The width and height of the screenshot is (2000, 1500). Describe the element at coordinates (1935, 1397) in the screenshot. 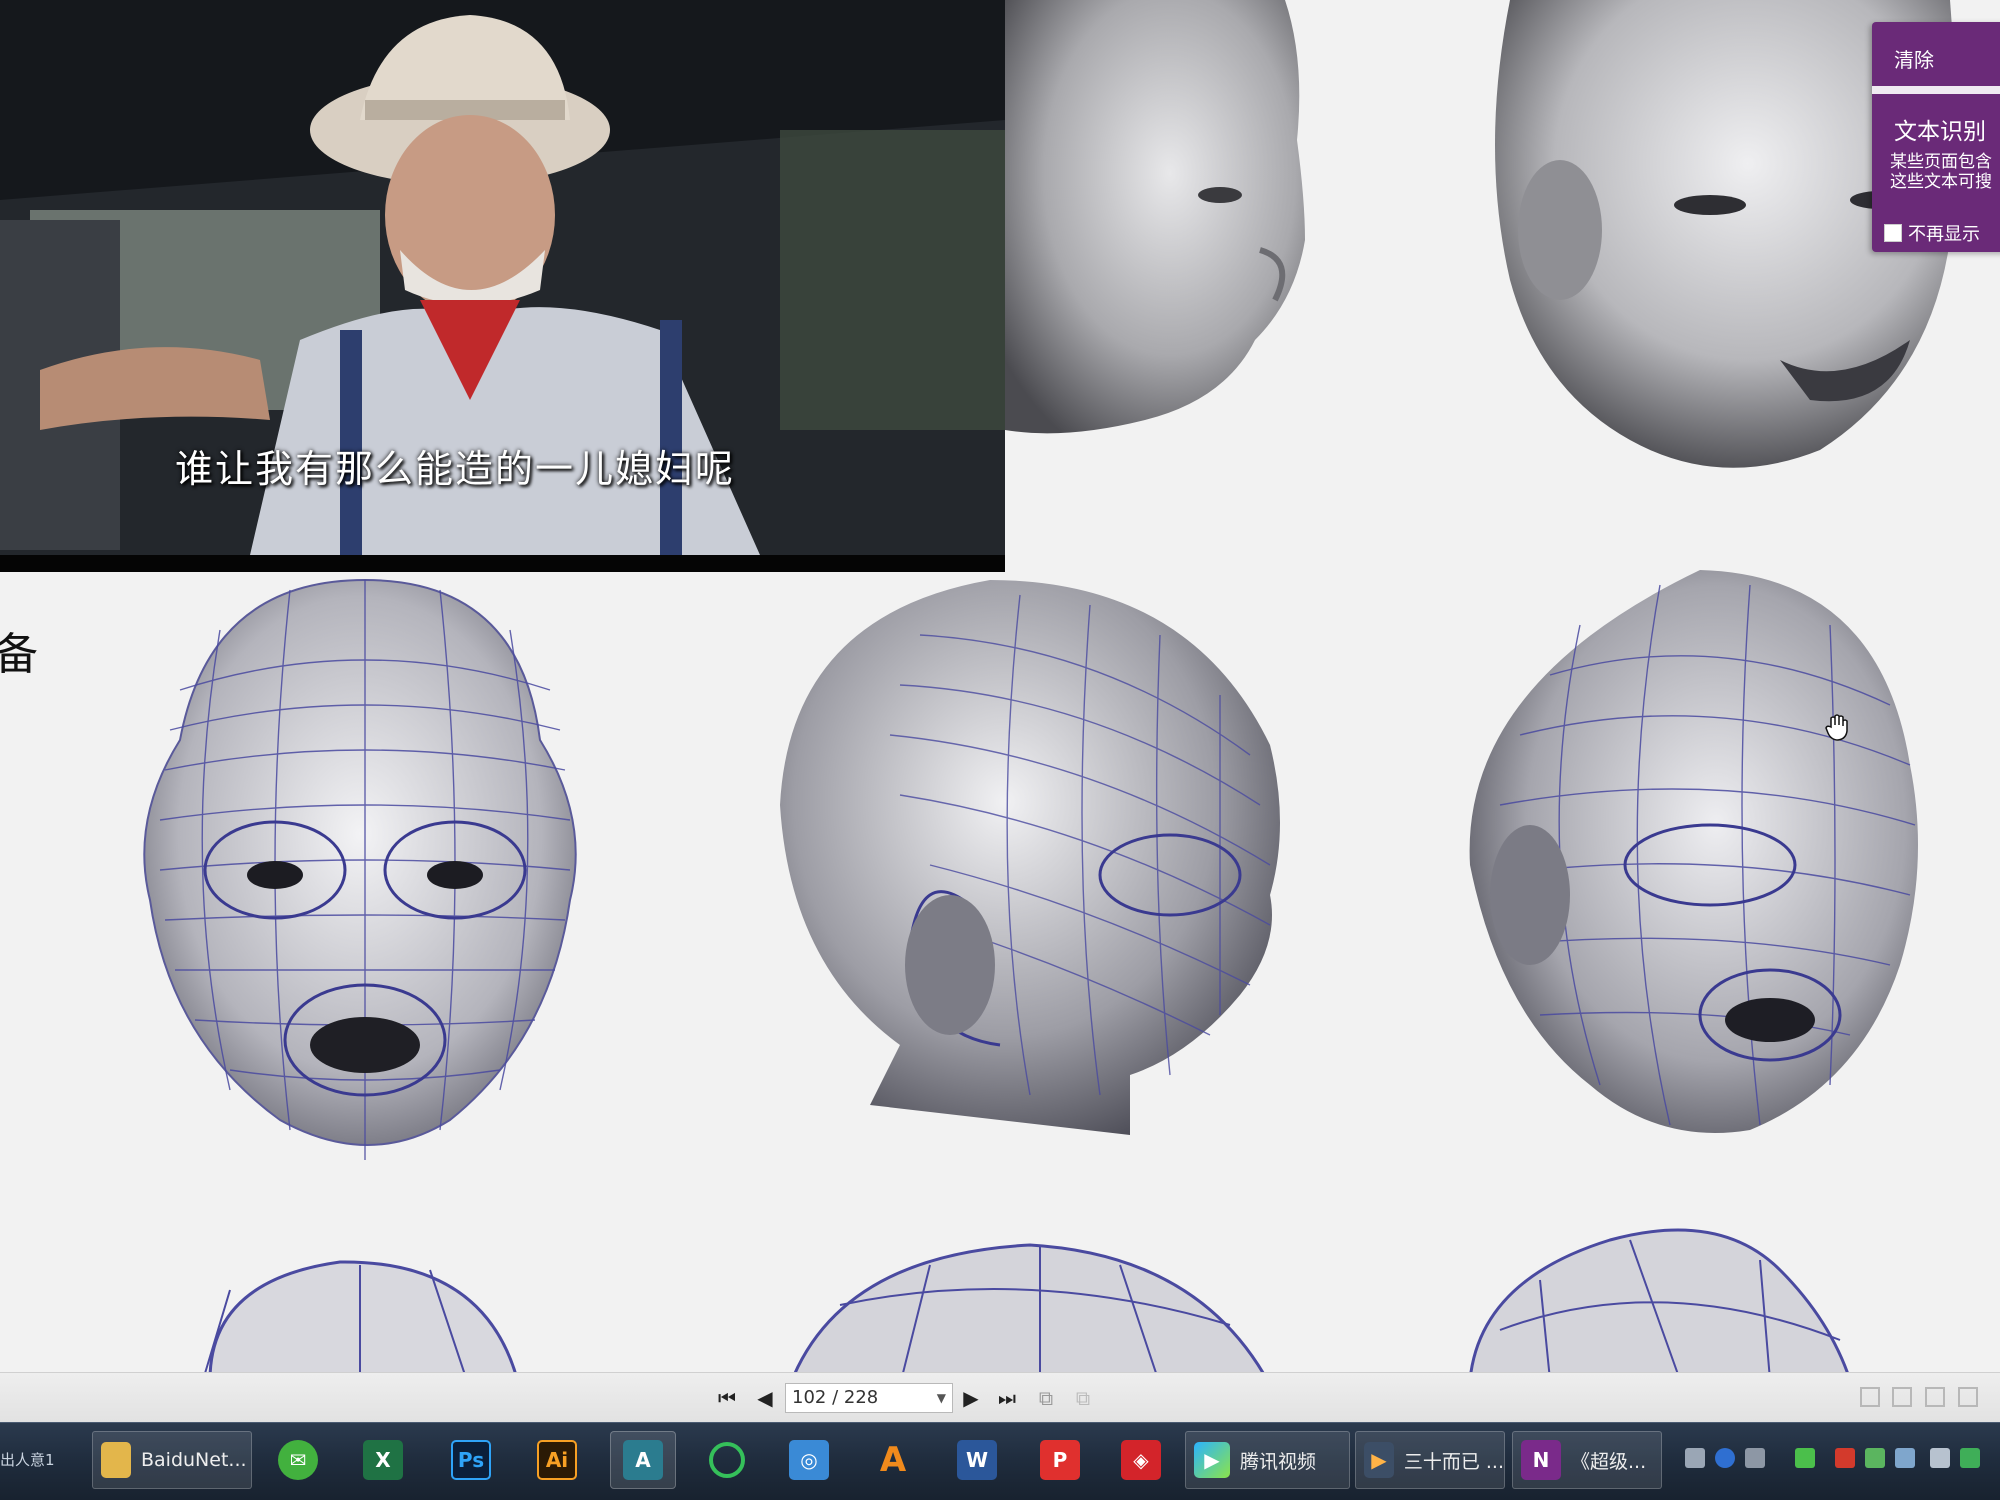

I see `two-page-view-icon` at that location.